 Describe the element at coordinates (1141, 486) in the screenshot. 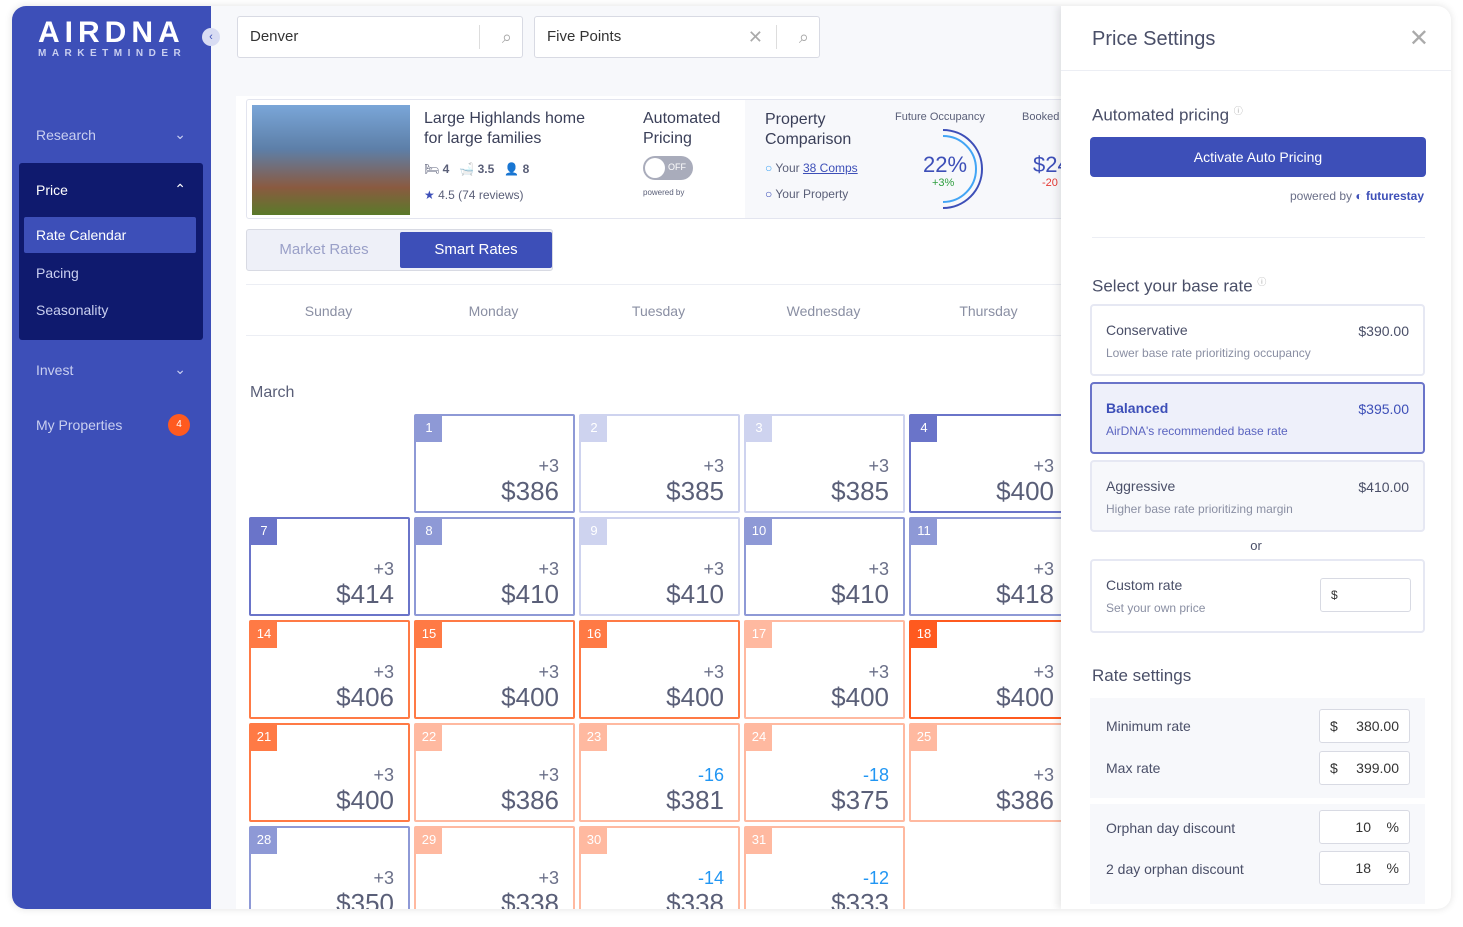

I see `option-name: Aggressive` at that location.